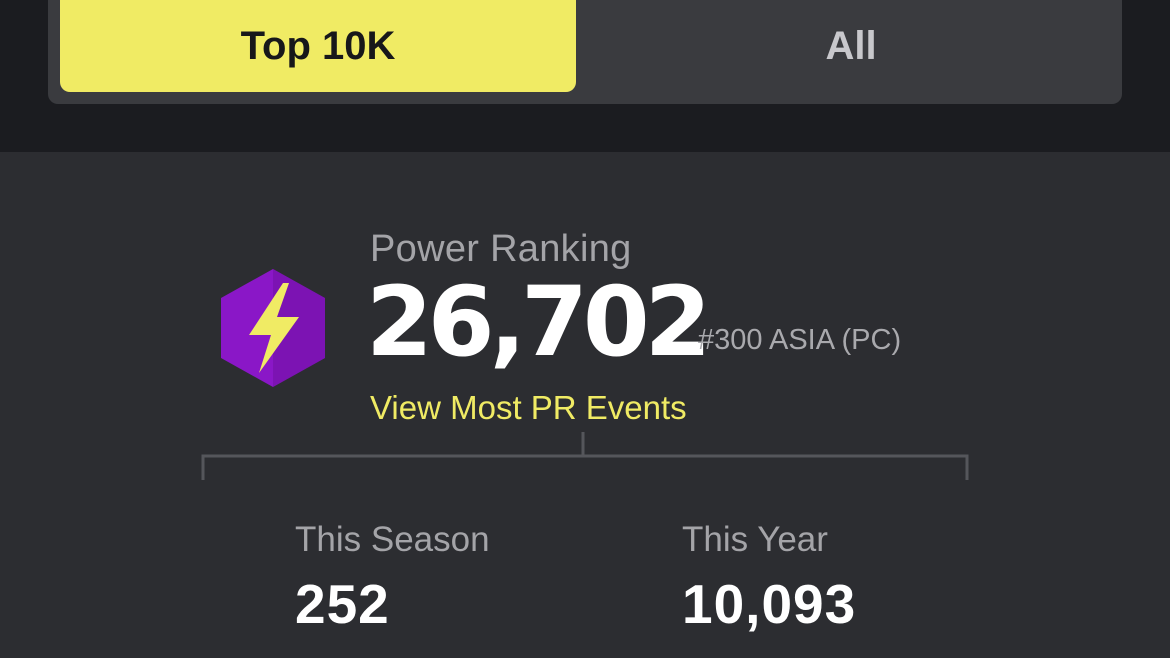  What do you see at coordinates (755, 539) in the screenshot?
I see `this-year-label: This Year` at bounding box center [755, 539].